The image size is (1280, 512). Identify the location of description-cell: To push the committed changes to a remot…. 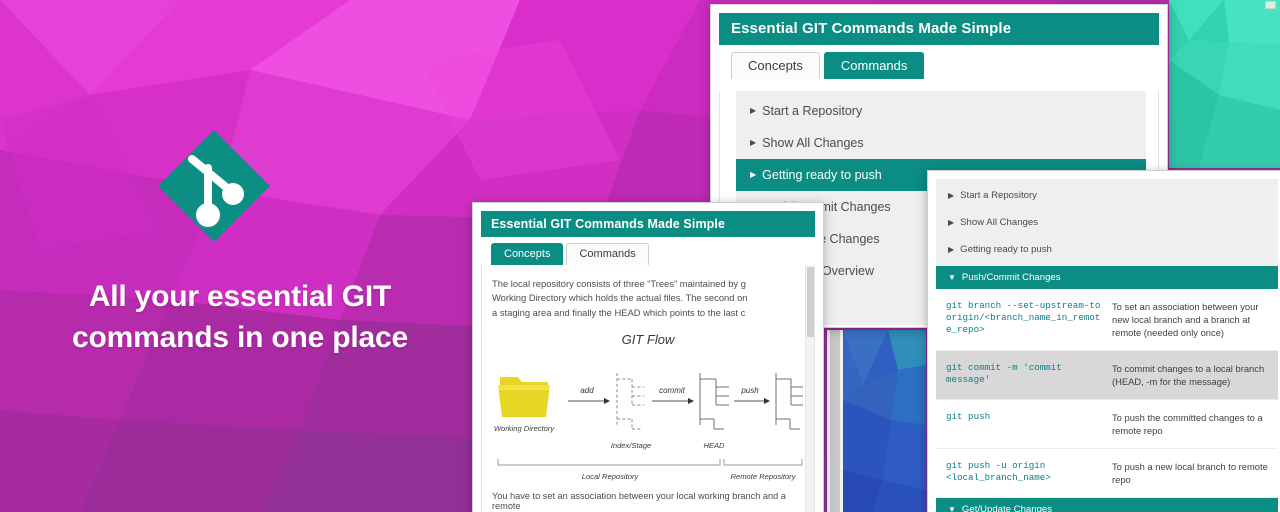
(1187, 424).